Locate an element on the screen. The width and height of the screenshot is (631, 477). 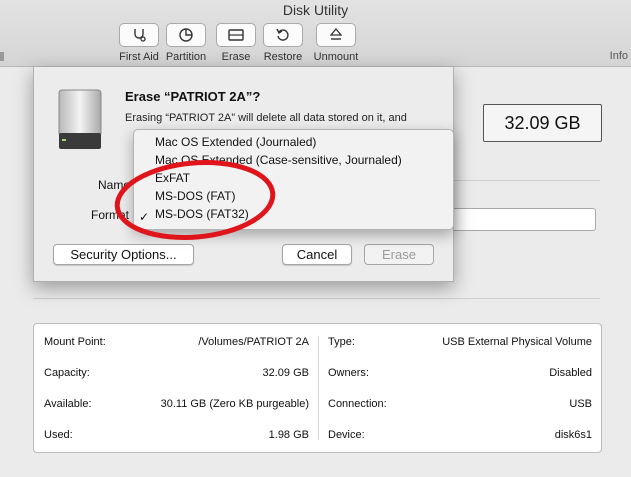
stethoscope-icon is located at coordinates (139, 35).